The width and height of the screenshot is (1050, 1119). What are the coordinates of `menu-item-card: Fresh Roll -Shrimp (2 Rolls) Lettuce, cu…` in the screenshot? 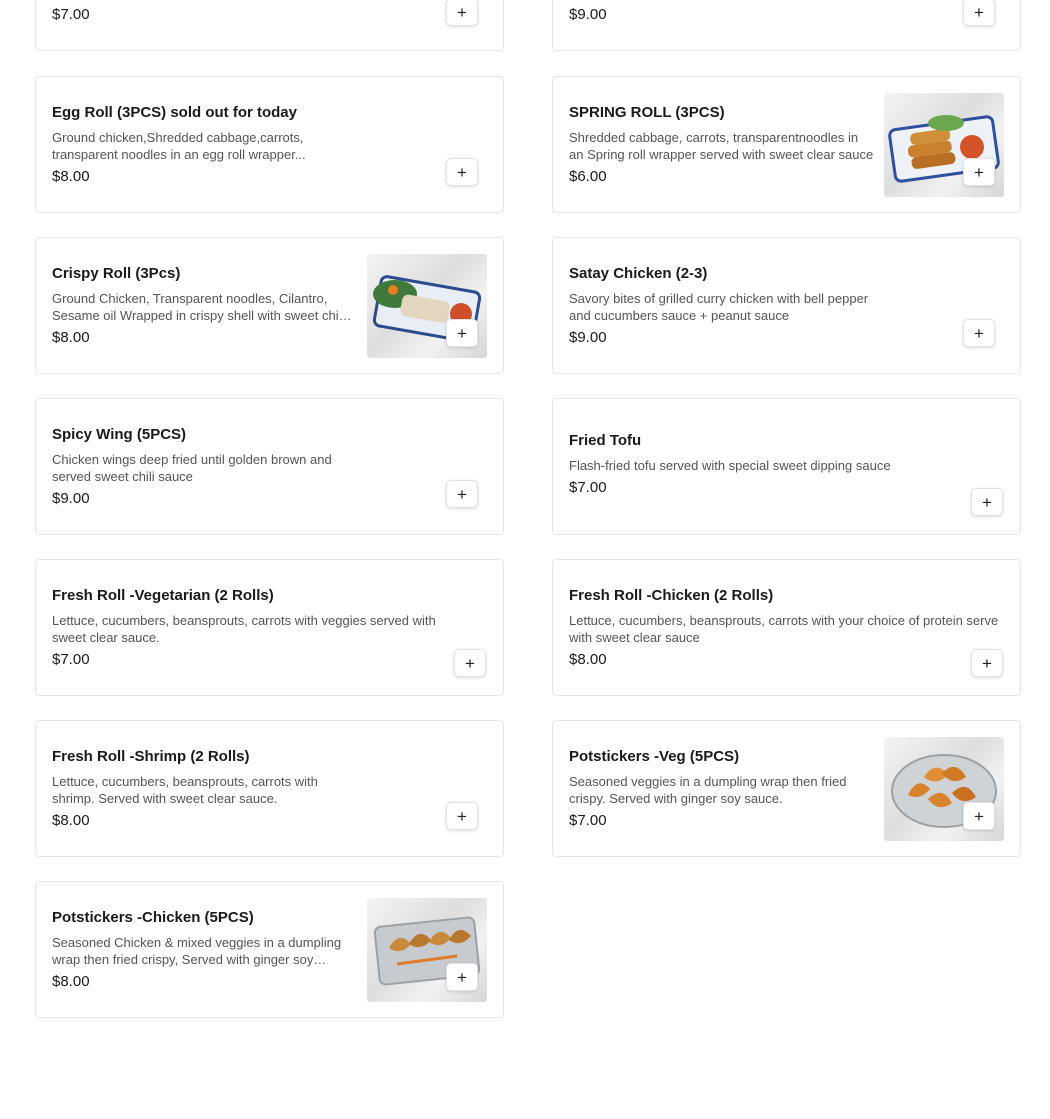 It's located at (269, 788).